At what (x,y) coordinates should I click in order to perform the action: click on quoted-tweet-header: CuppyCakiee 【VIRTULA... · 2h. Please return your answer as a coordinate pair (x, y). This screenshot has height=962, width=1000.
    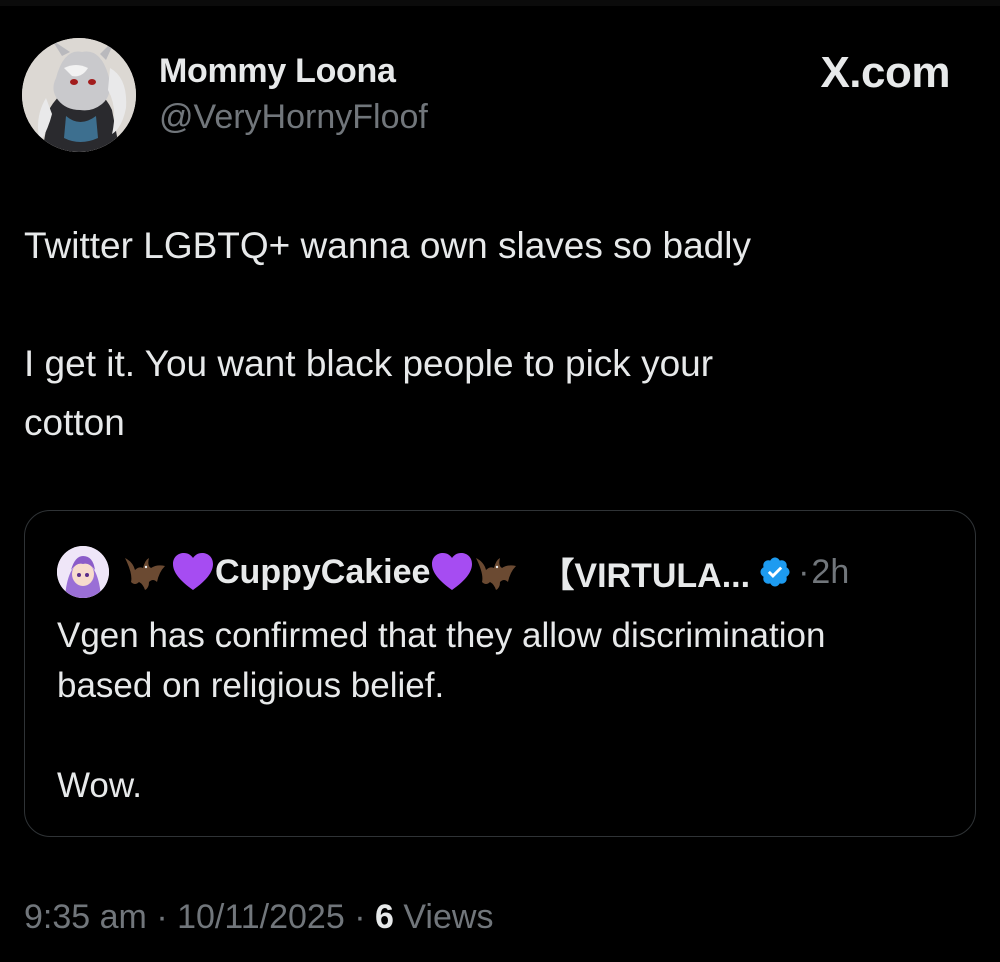
    Looking at the image, I should click on (497, 572).